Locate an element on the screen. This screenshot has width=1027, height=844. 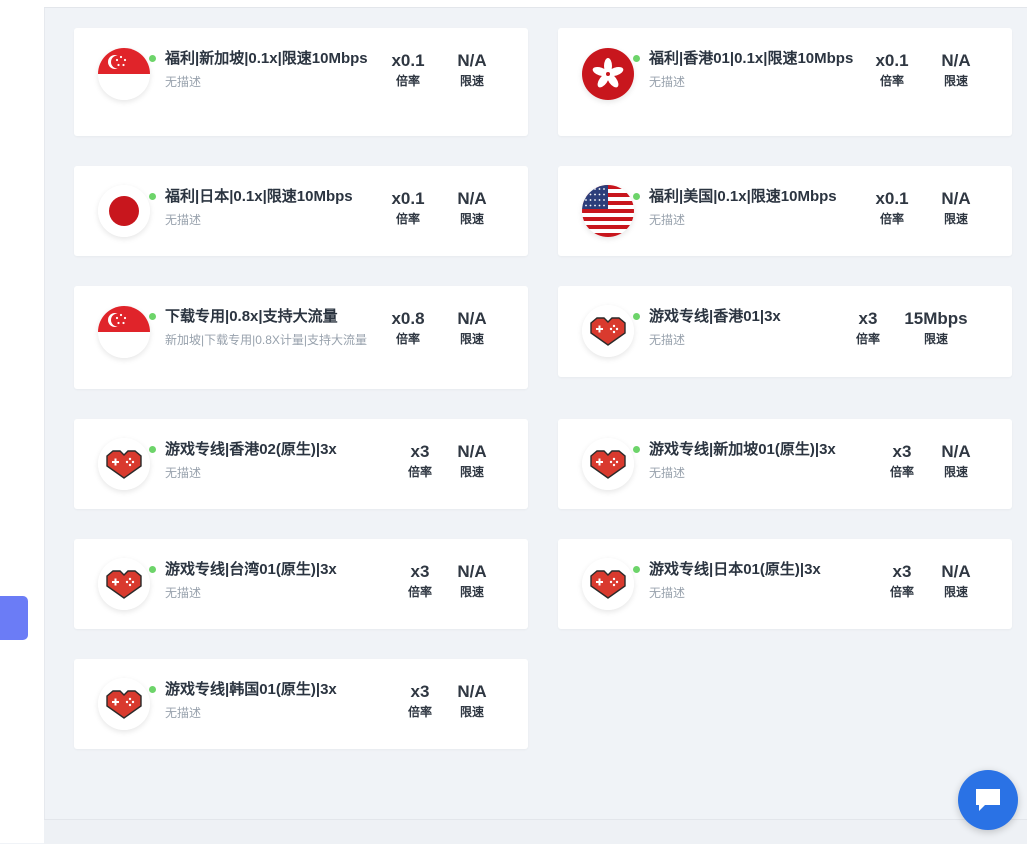
node-title-text: 下载专用|0.8x|支持大流量 is located at coordinates (251, 316).